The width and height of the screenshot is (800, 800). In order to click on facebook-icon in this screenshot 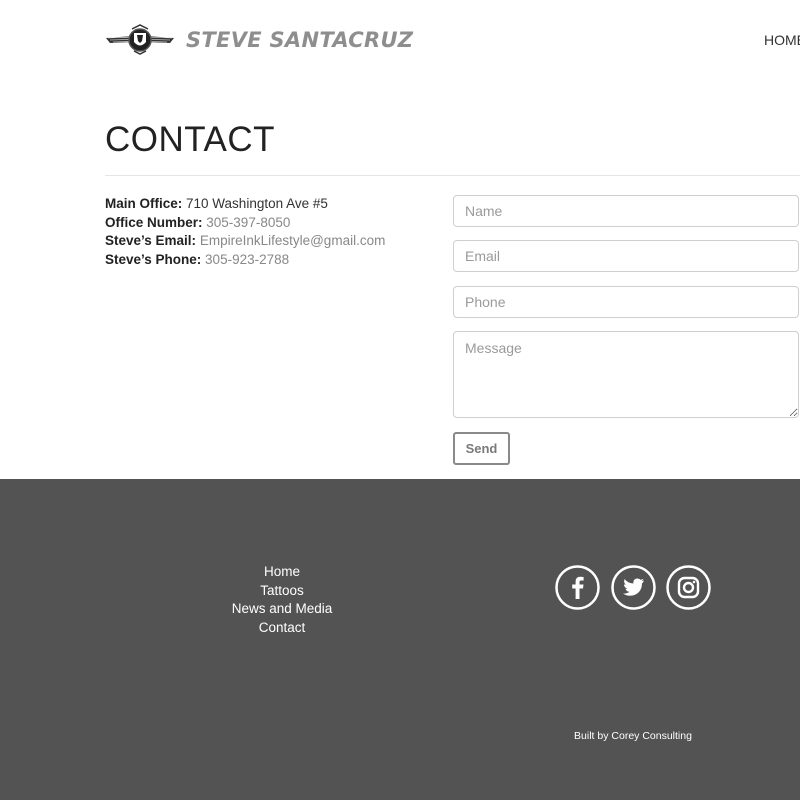, I will do `click(577, 587)`.